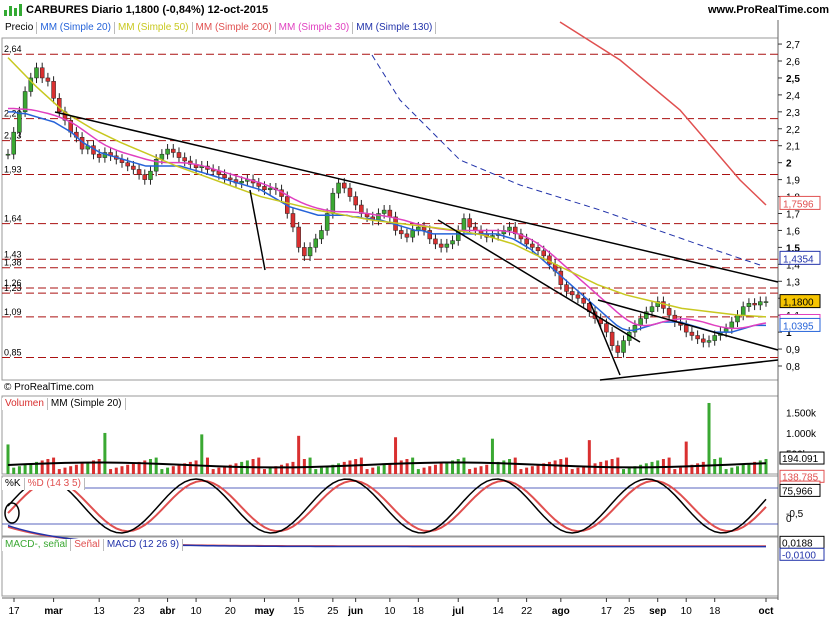 The image size is (835, 620). Describe the element at coordinates (153, 28) in the screenshot. I see `legend-item: MM (Simple 50)` at that location.